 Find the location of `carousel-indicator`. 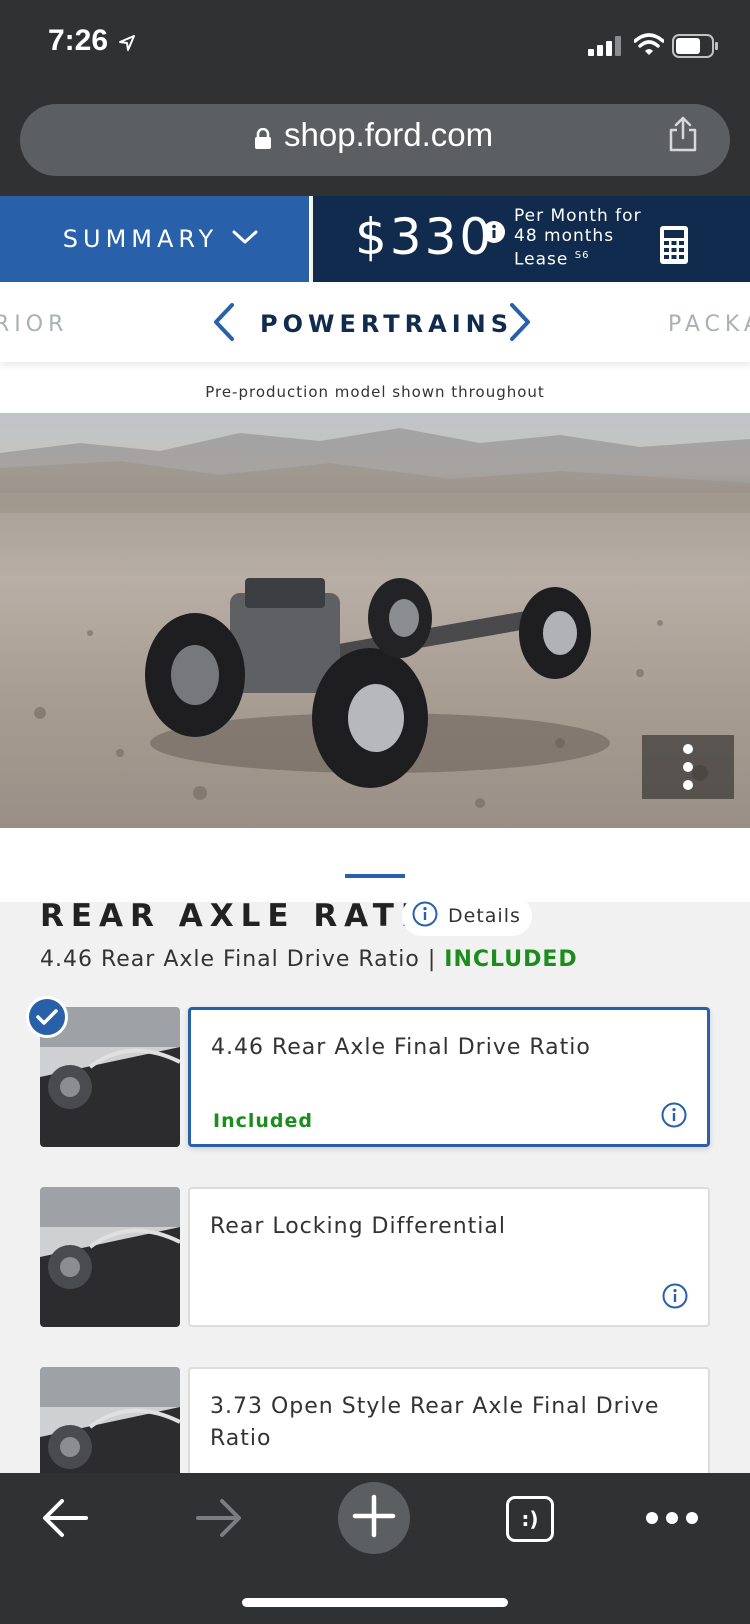

carousel-indicator is located at coordinates (375, 876).